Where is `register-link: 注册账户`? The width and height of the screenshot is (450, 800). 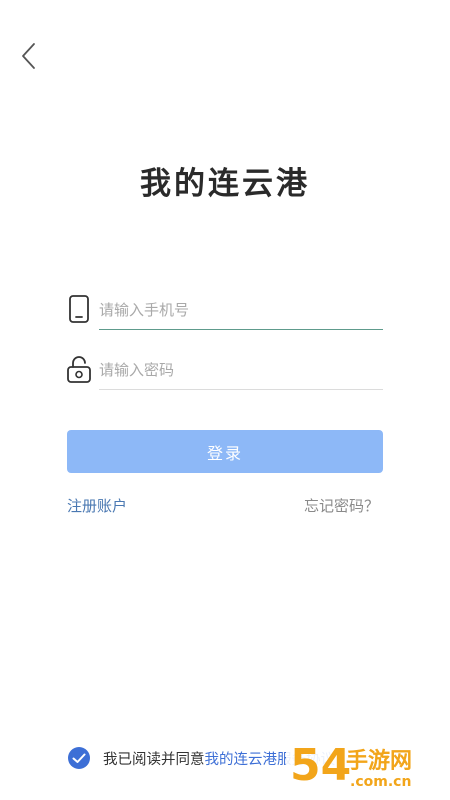
register-link: 注册账户 is located at coordinates (97, 505).